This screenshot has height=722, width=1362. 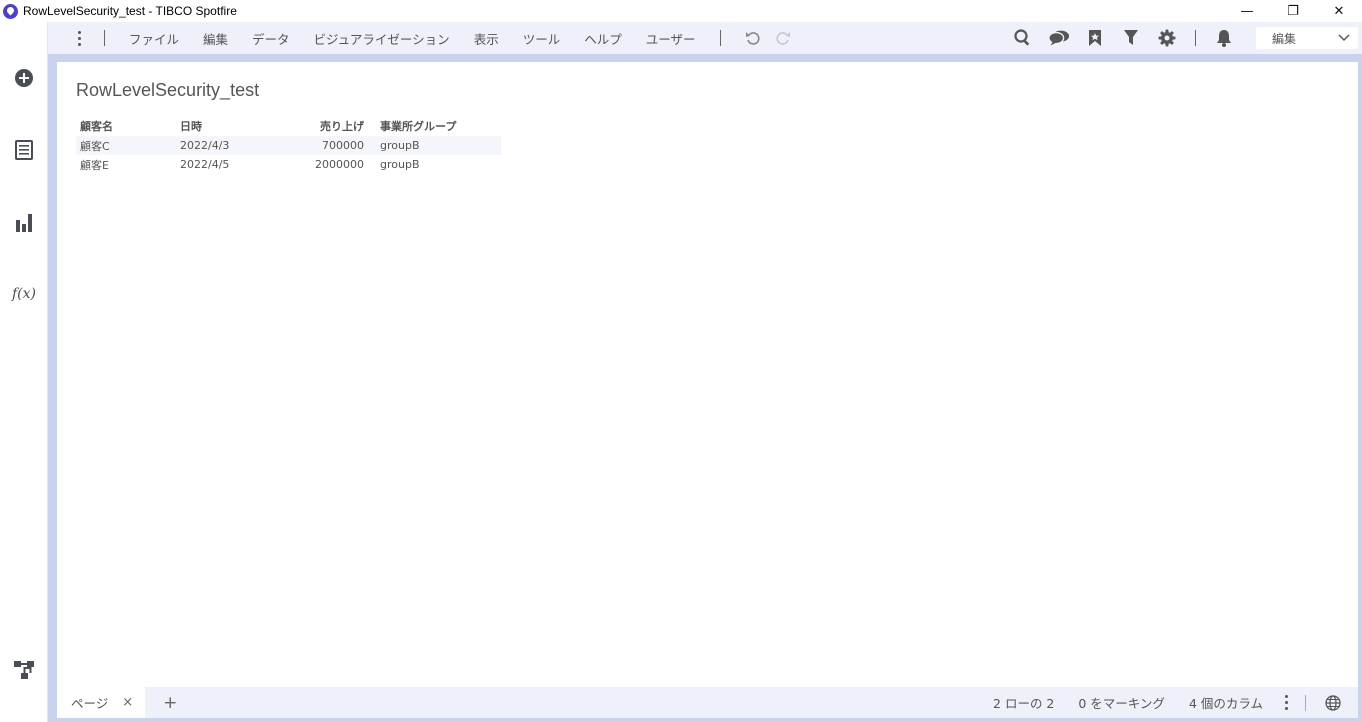 I want to click on menu-user: ユーザー, so click(x=671, y=38).